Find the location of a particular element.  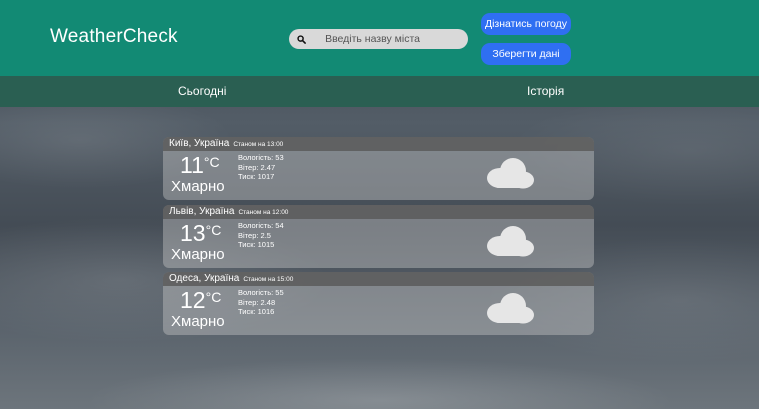

update-time: Станом на 12:00 is located at coordinates (263, 212).